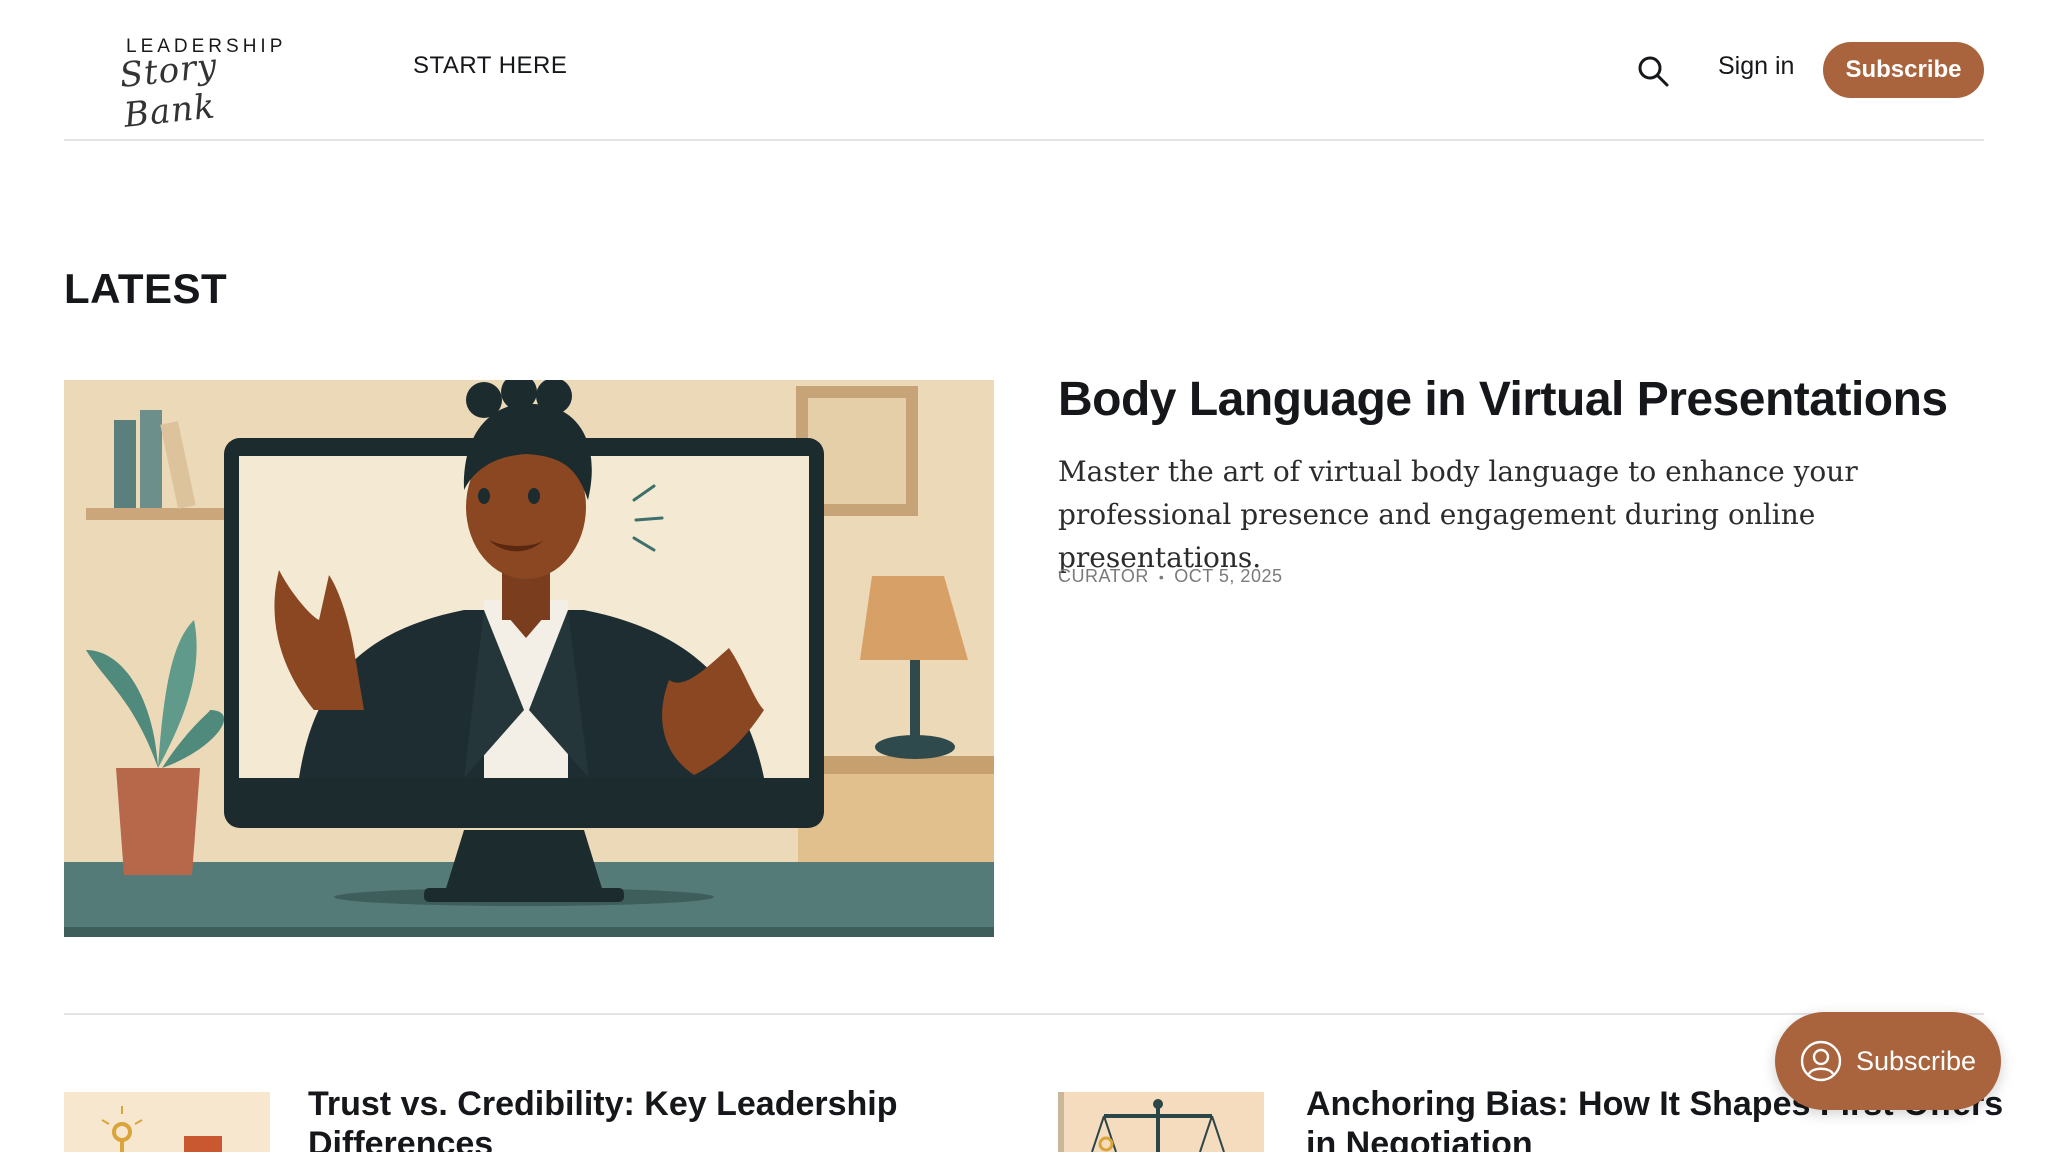 The width and height of the screenshot is (2048, 1152). Describe the element at coordinates (1903, 70) in the screenshot. I see `subscribe-button: Subscribe` at that location.